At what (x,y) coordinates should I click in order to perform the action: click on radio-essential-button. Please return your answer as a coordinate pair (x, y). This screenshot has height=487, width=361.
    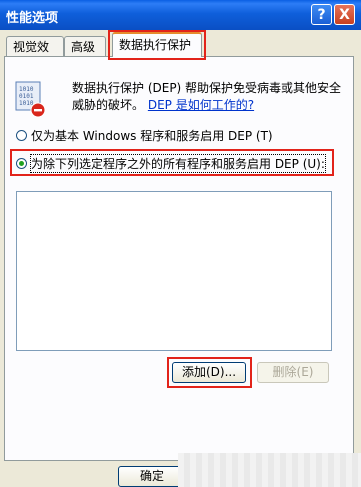
    Looking at the image, I should click on (21, 135).